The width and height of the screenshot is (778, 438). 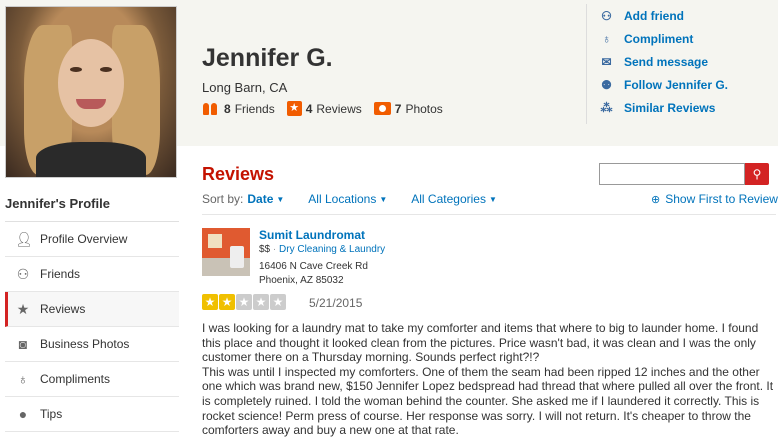 I want to click on sidebar-item-label: Reviews, so click(x=63, y=309).